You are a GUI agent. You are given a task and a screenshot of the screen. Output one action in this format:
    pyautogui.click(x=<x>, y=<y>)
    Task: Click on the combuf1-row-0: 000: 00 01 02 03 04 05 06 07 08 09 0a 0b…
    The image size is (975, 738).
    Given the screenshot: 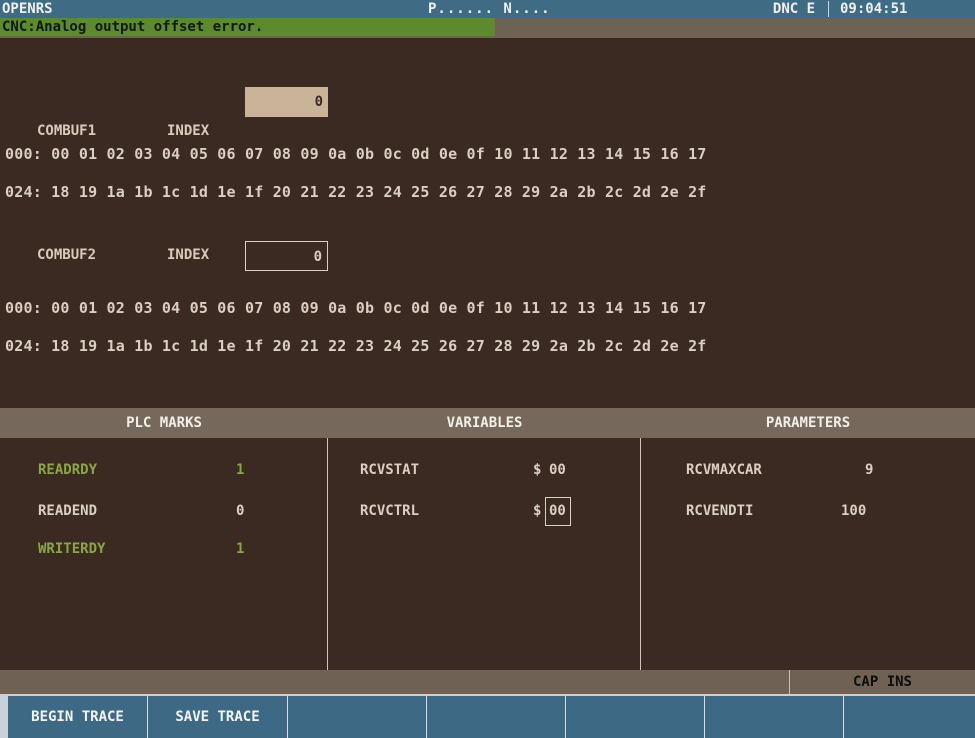 What is the action you would take?
    pyautogui.click(x=356, y=154)
    